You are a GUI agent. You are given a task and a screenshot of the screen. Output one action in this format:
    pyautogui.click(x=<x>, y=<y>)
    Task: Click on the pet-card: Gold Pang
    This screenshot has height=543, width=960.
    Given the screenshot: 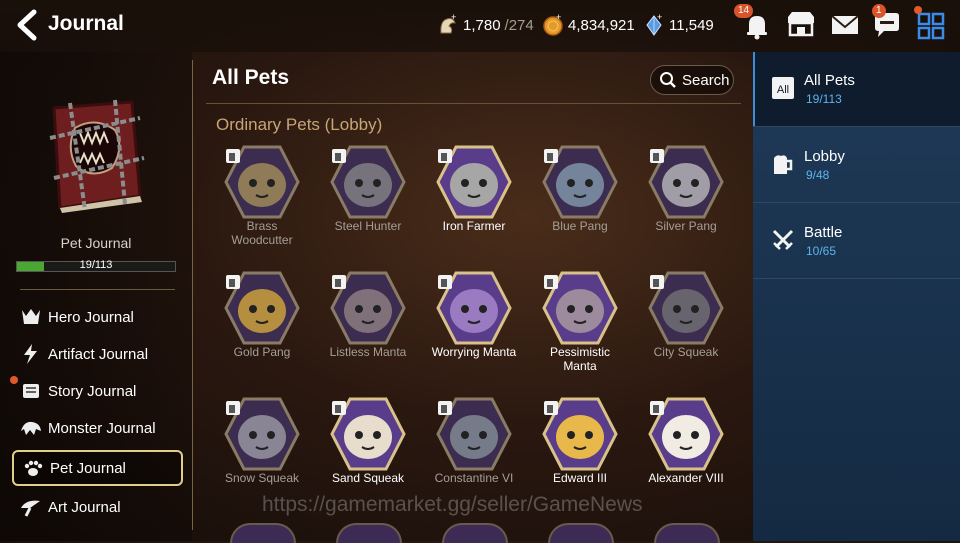 What is the action you would take?
    pyautogui.click(x=262, y=331)
    